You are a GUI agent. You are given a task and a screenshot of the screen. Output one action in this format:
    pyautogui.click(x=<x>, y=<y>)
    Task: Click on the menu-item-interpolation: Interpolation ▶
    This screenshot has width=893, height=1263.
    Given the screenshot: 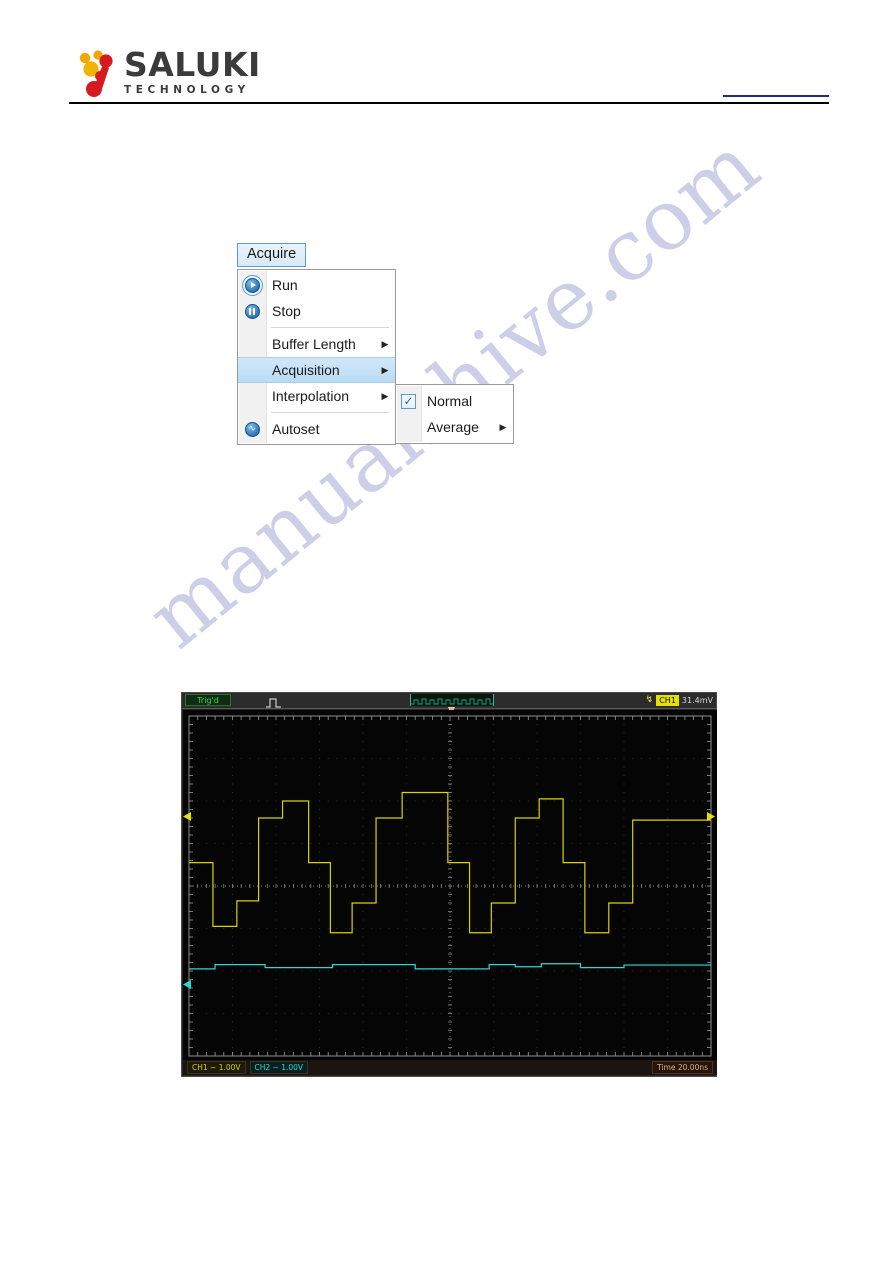 What is the action you would take?
    pyautogui.click(x=316, y=396)
    